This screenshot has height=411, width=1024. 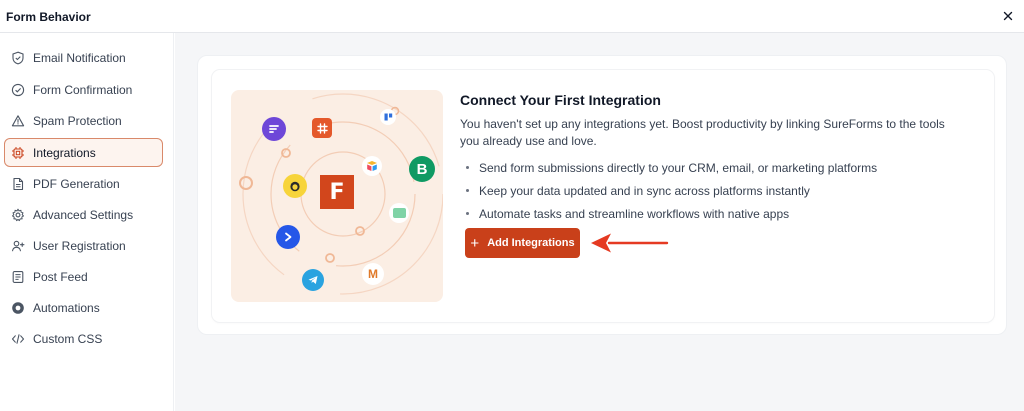 What do you see at coordinates (322, 128) in the screenshot?
I see `slack-app-icon` at bounding box center [322, 128].